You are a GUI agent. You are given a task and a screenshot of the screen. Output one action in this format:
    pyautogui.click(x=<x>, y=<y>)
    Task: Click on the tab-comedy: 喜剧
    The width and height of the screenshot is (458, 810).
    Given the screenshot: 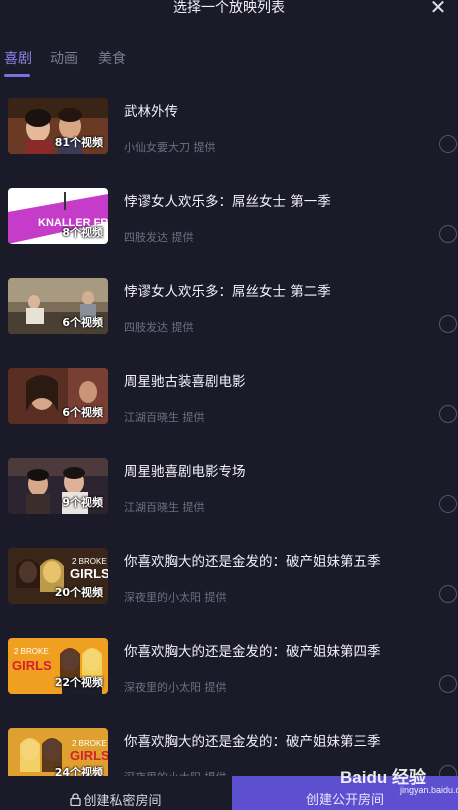 What is the action you would take?
    pyautogui.click(x=18, y=58)
    